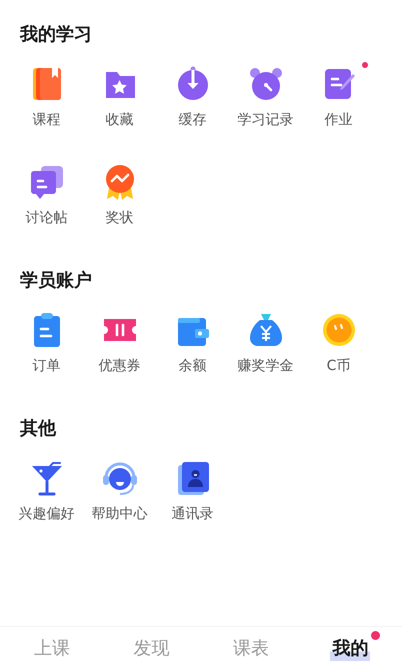  I want to click on menu-item: 收藏, so click(119, 97).